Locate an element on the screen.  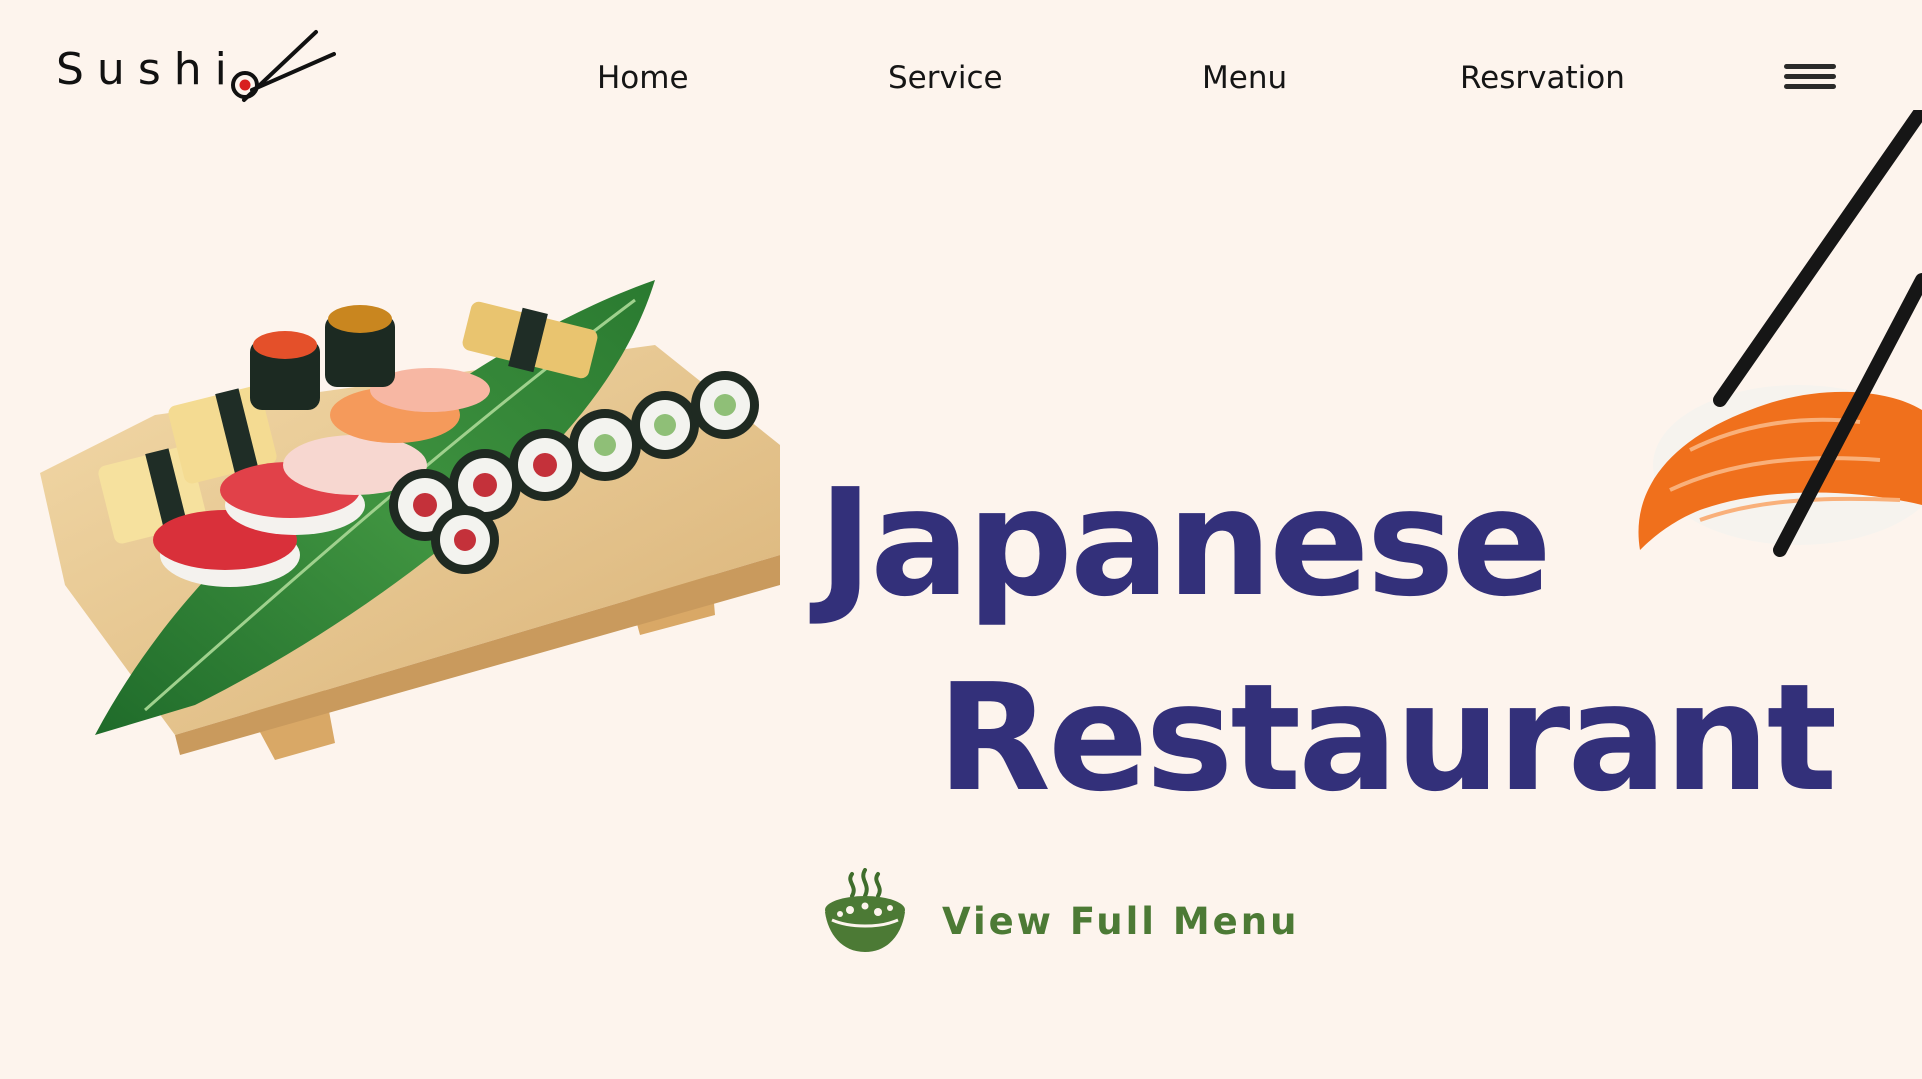
hamburger-menu-icon is located at coordinates (1810, 79).